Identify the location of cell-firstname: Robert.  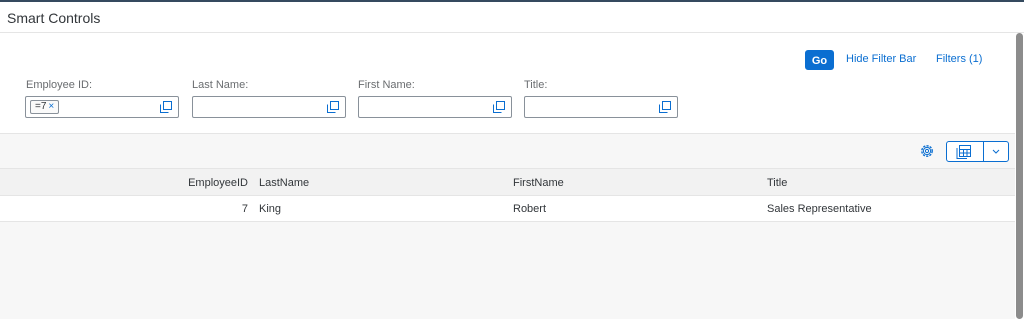
(530, 209).